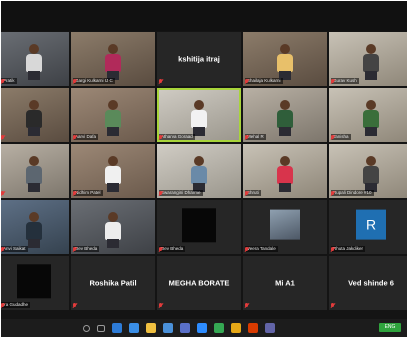 The image size is (408, 338). I want to click on participant-tile: Pratik, so click(35, 59).